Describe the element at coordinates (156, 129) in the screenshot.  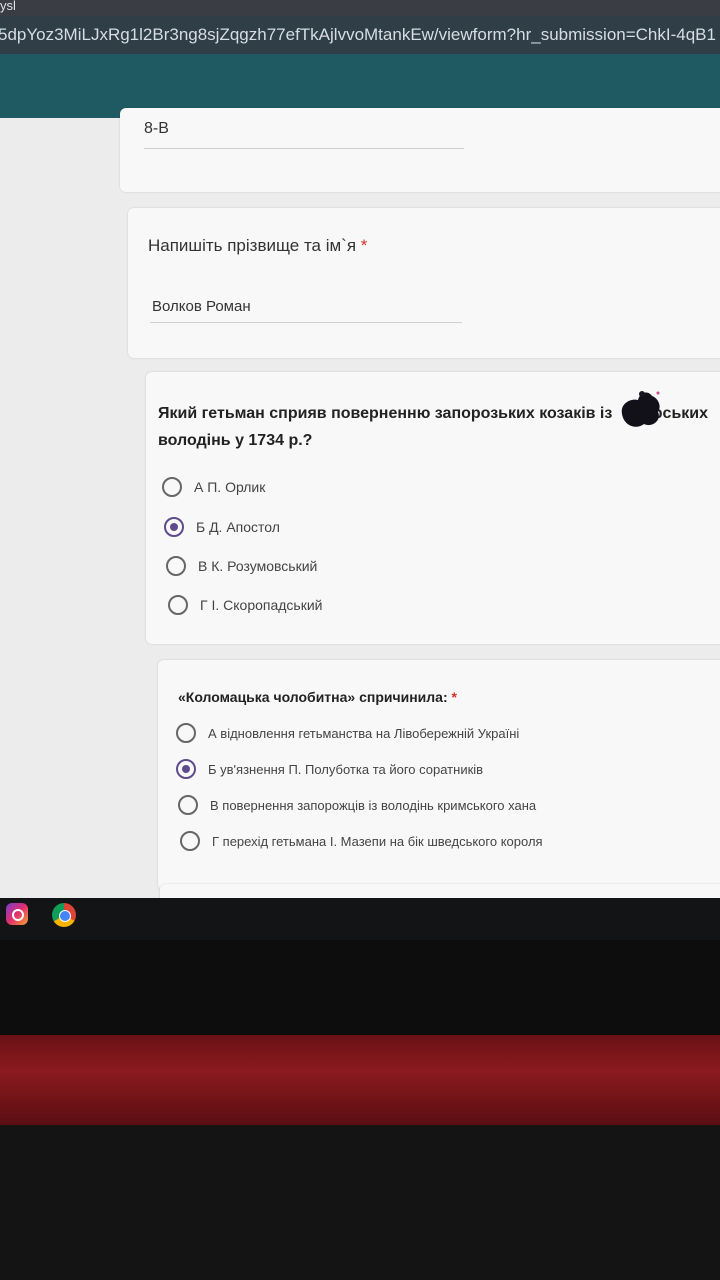
I see `class-answer: 8-В` at that location.